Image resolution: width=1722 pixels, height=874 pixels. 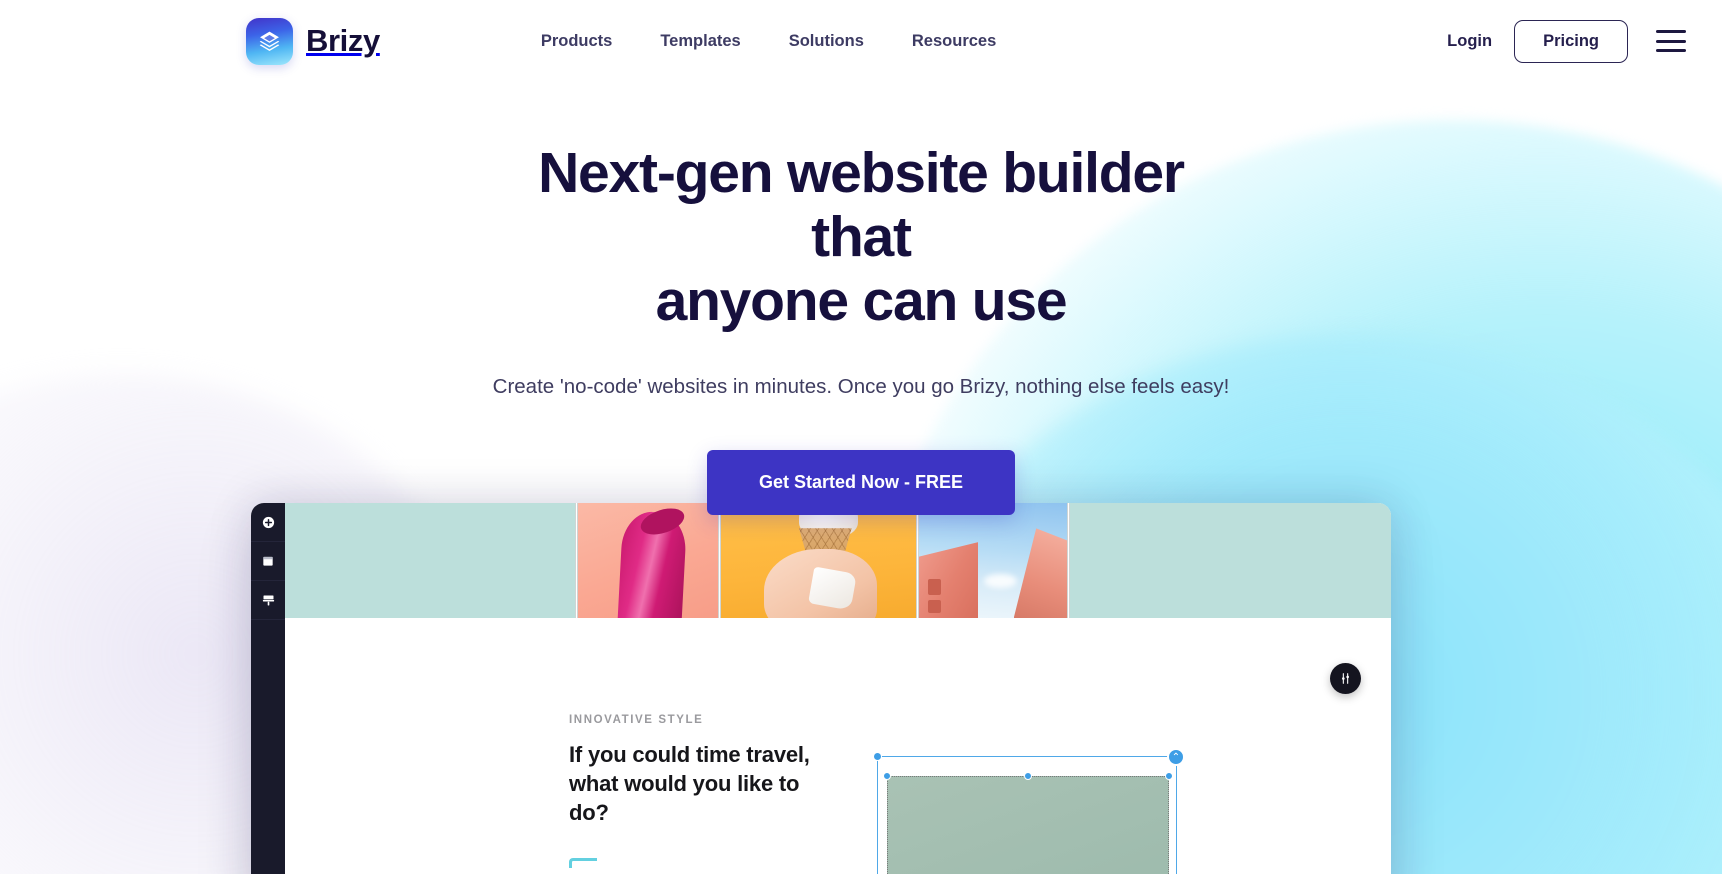 I want to click on crop-handle-top-center, so click(x=1028, y=776).